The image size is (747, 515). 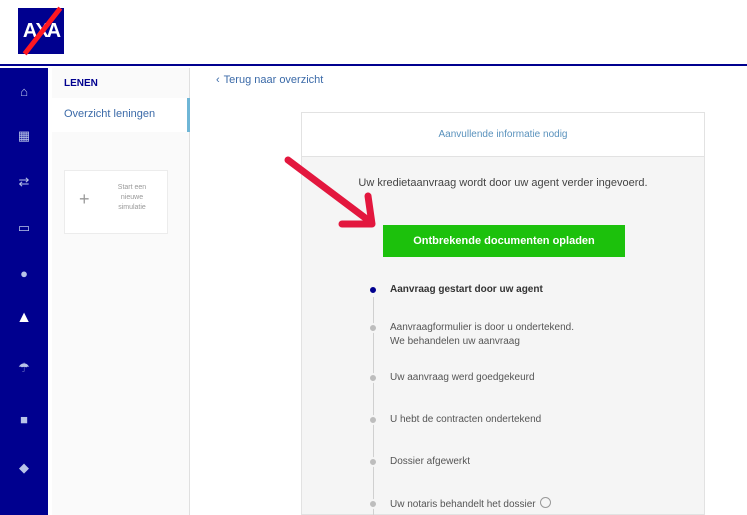 What do you see at coordinates (81, 83) in the screenshot?
I see `subnav-section-title: LENEN` at bounding box center [81, 83].